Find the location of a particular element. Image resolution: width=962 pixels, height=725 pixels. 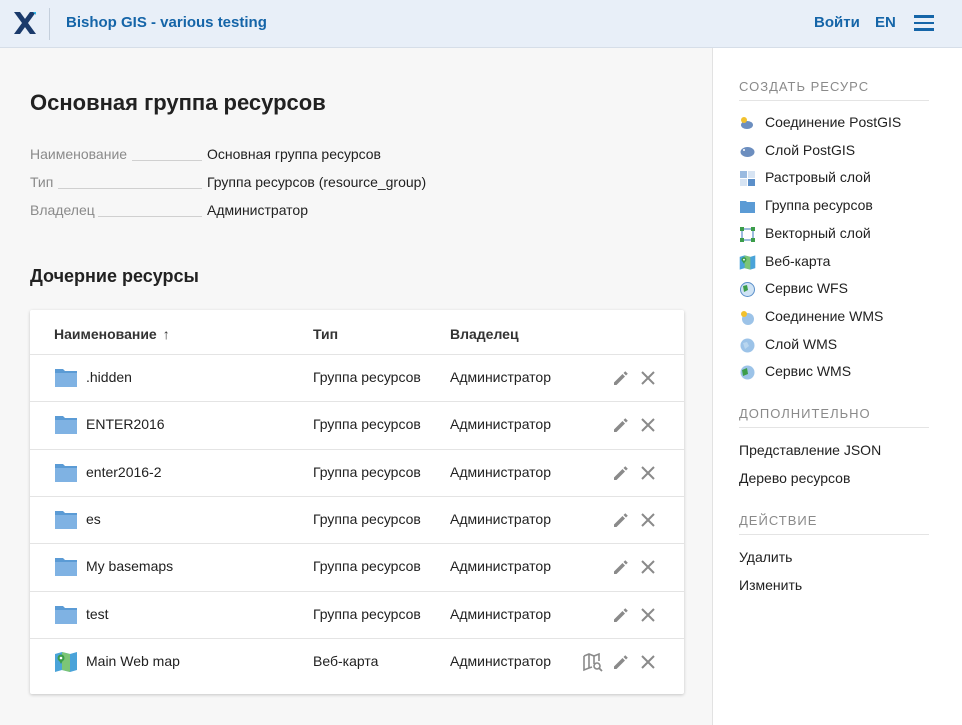

column-header-type: Тип is located at coordinates (325, 334).